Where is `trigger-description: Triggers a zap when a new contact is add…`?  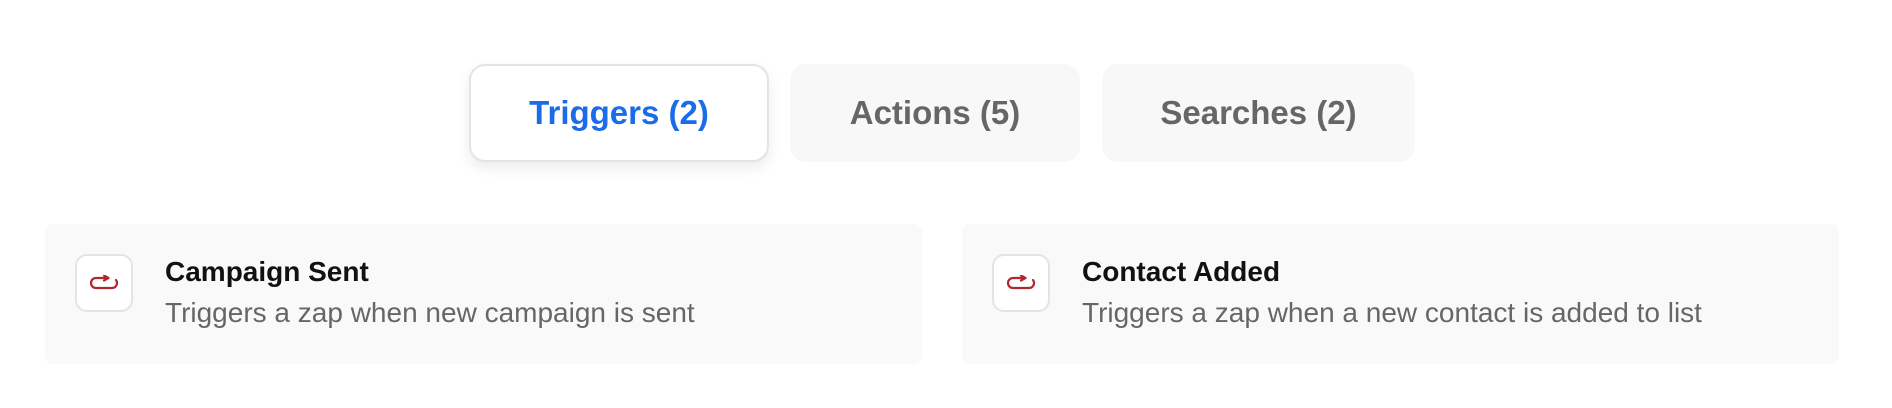
trigger-description: Triggers a zap when a new contact is add… is located at coordinates (1392, 312).